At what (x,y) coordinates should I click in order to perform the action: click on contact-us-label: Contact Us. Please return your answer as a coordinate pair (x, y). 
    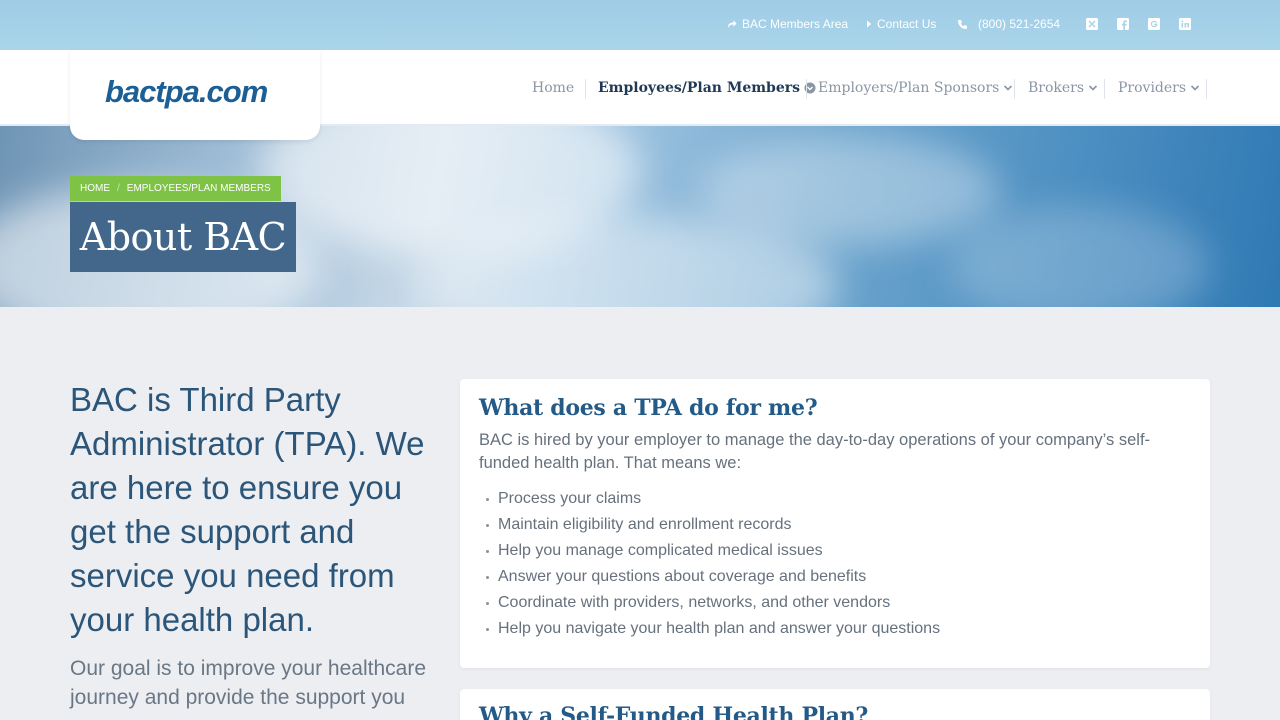
    Looking at the image, I should click on (907, 24).